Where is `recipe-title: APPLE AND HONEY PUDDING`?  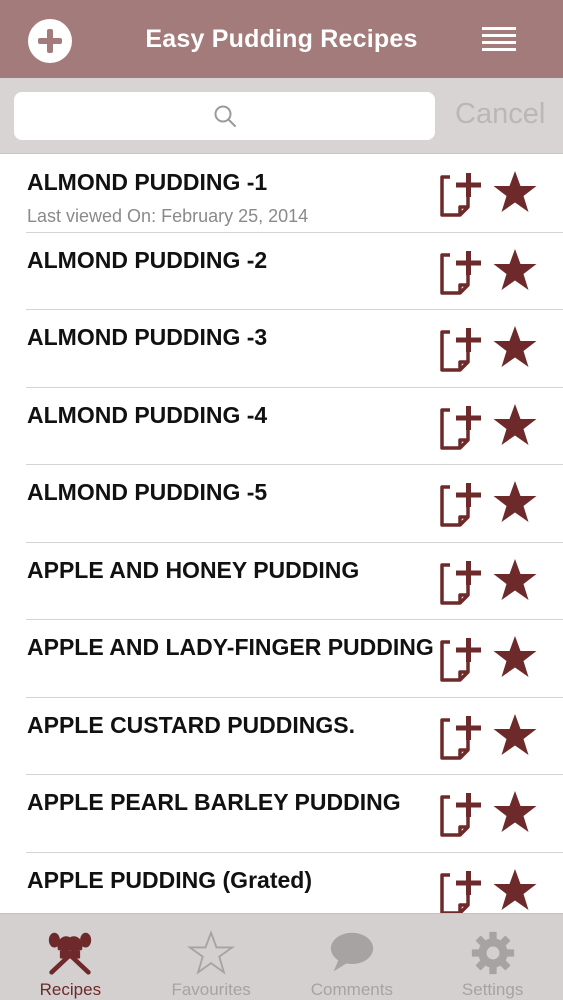
recipe-title: APPLE AND HONEY PUDDING is located at coordinates (193, 569).